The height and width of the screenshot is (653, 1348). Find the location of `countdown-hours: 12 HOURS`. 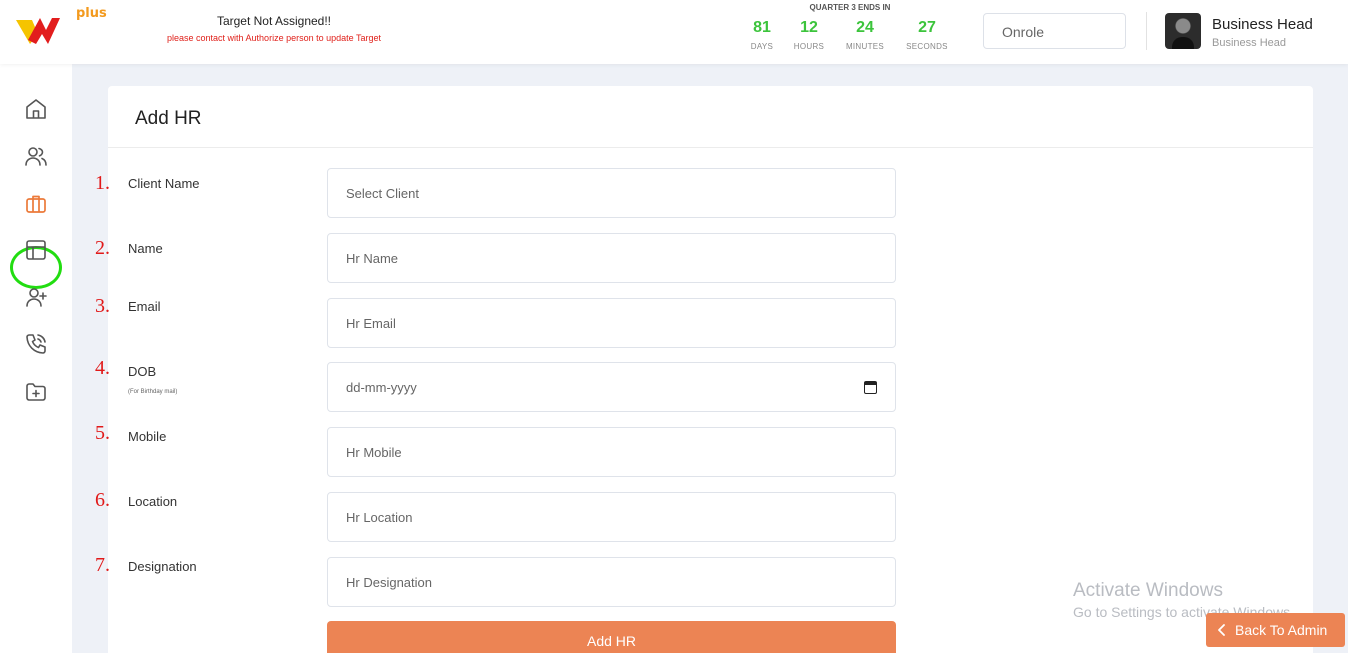

countdown-hours: 12 HOURS is located at coordinates (809, 35).